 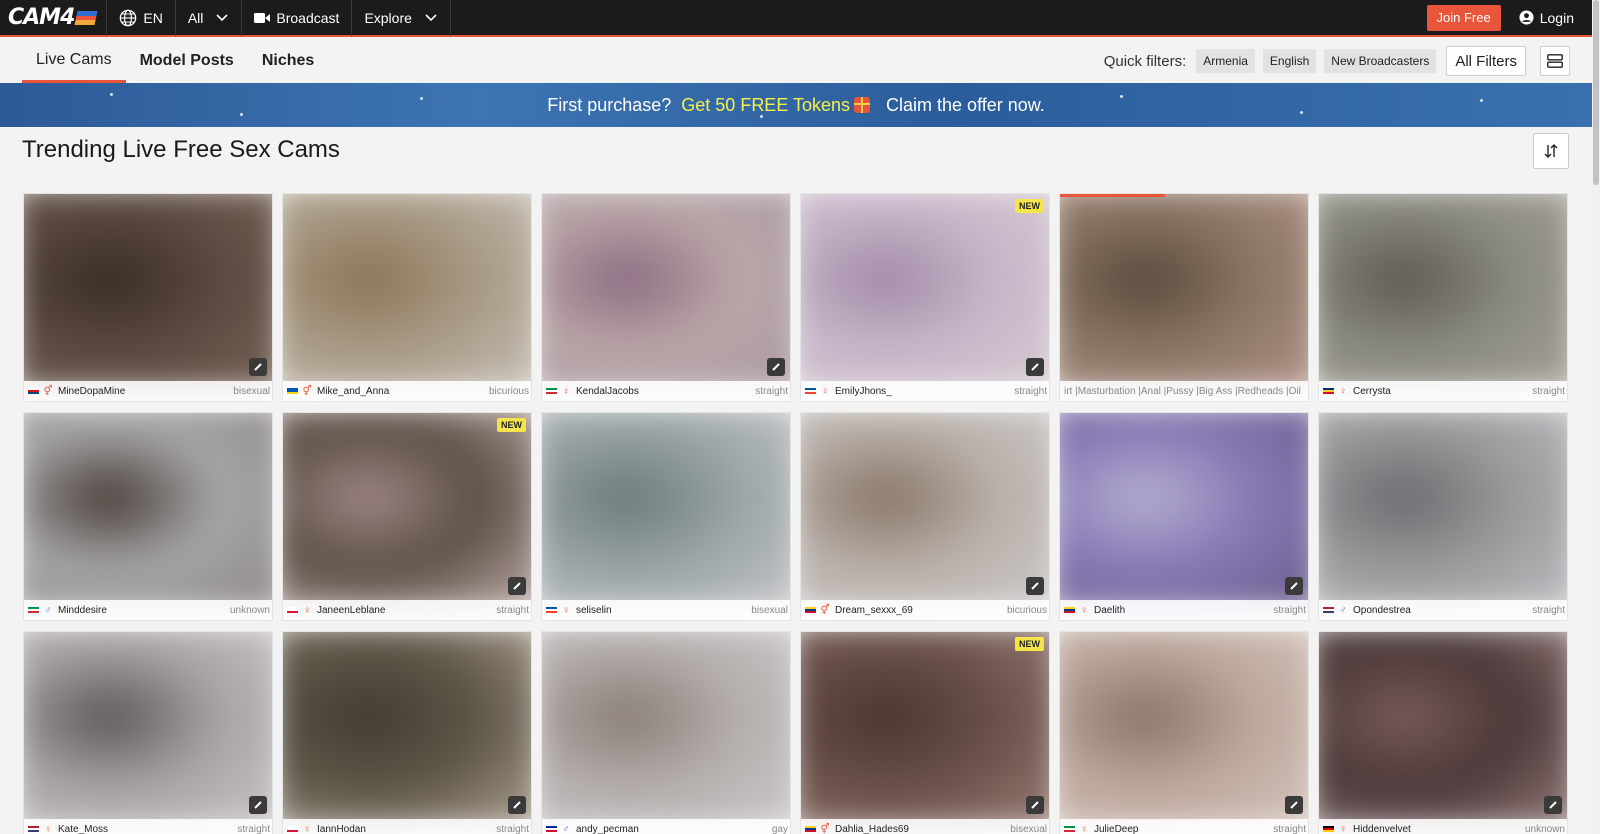 What do you see at coordinates (148, 391) in the screenshot?
I see `cam-card-footer: ⚥ MineDopaMine bisexual` at bounding box center [148, 391].